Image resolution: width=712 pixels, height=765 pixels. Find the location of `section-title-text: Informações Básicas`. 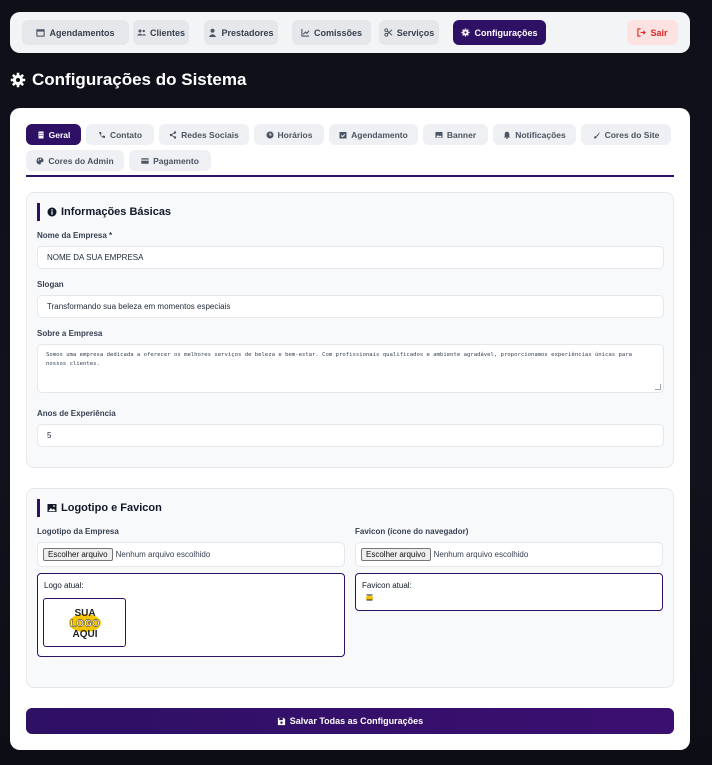

section-title-text: Informações Básicas is located at coordinates (116, 212).